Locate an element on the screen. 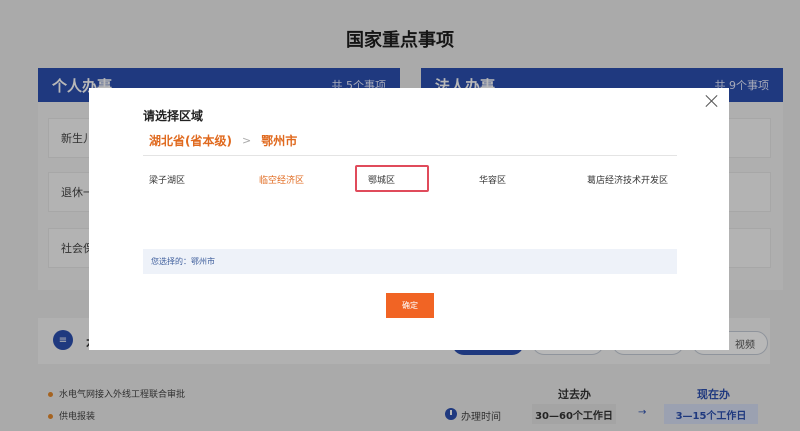  breadcrumb: 湖北省(省本级) > 鄂州市 is located at coordinates (223, 140).